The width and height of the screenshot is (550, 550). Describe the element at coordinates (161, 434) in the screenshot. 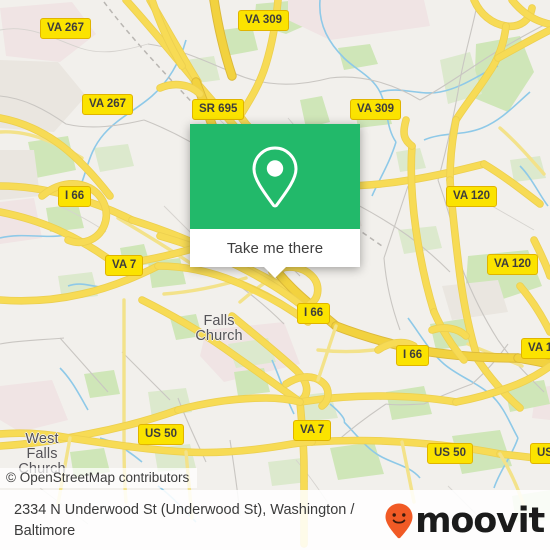

I see `road-shield-us-50-a: US 50` at that location.